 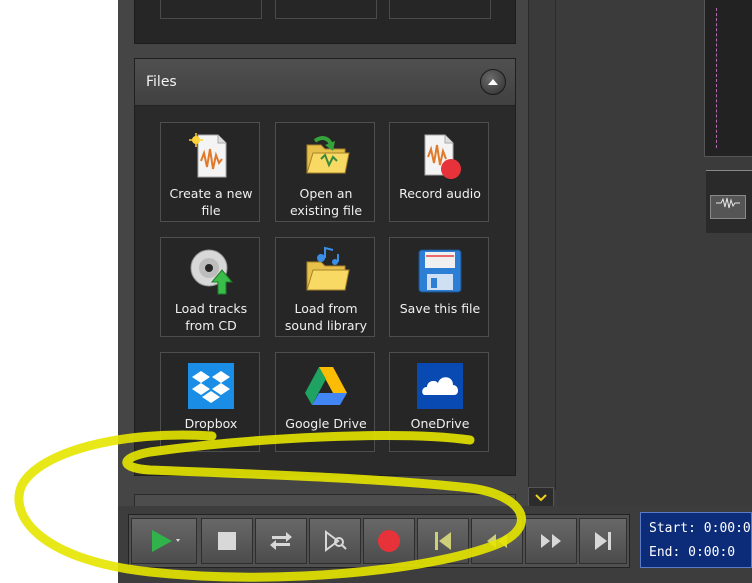 I want to click on onedrive-label: OneDrive, so click(x=440, y=423).